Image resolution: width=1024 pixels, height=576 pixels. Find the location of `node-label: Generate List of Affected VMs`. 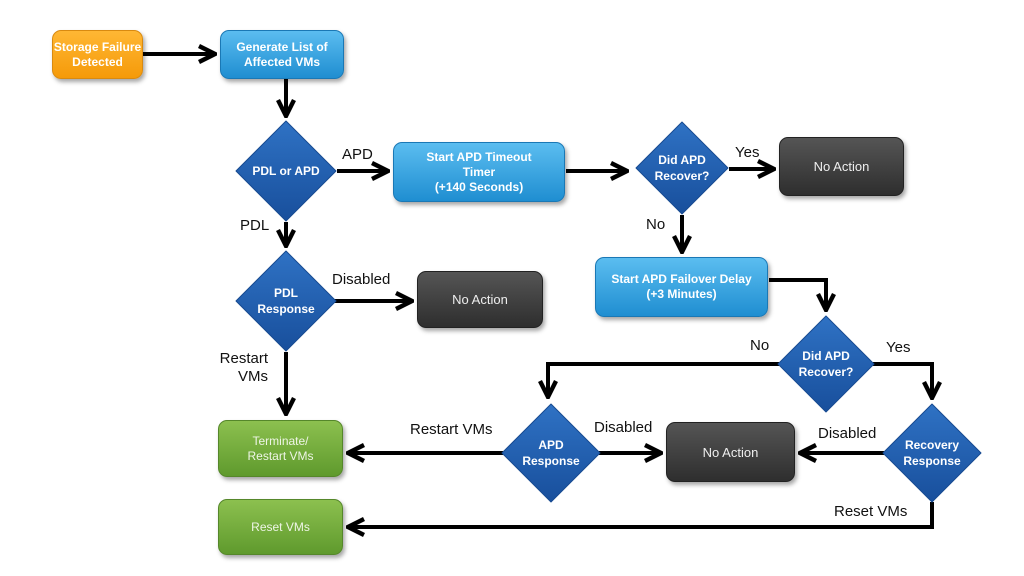

node-label: Generate List of Affected VMs is located at coordinates (282, 54).